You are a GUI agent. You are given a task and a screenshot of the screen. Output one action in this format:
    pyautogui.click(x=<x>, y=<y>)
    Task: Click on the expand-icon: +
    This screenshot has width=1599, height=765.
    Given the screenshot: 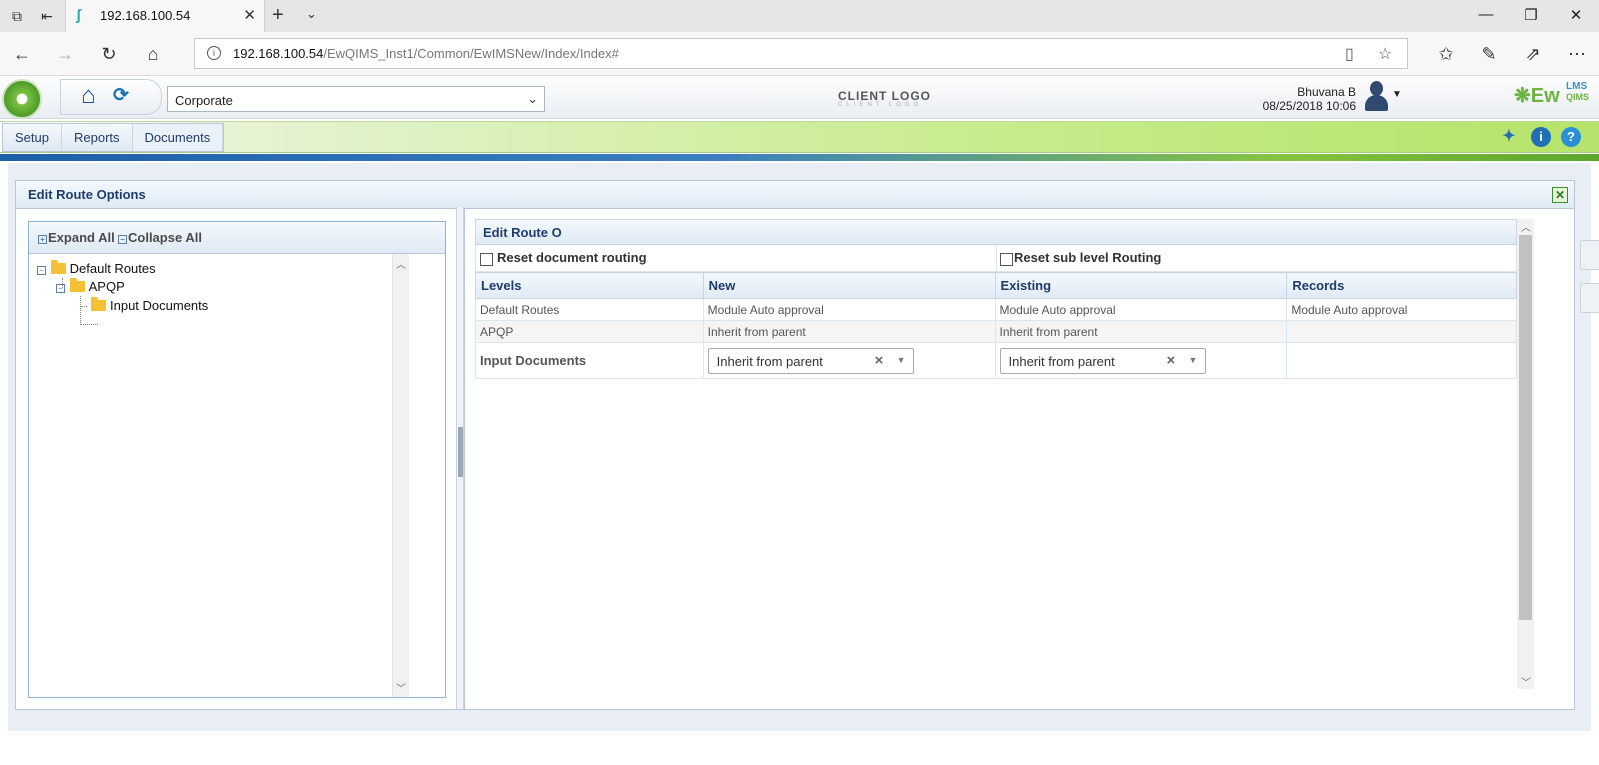 What is the action you would take?
    pyautogui.click(x=42, y=239)
    